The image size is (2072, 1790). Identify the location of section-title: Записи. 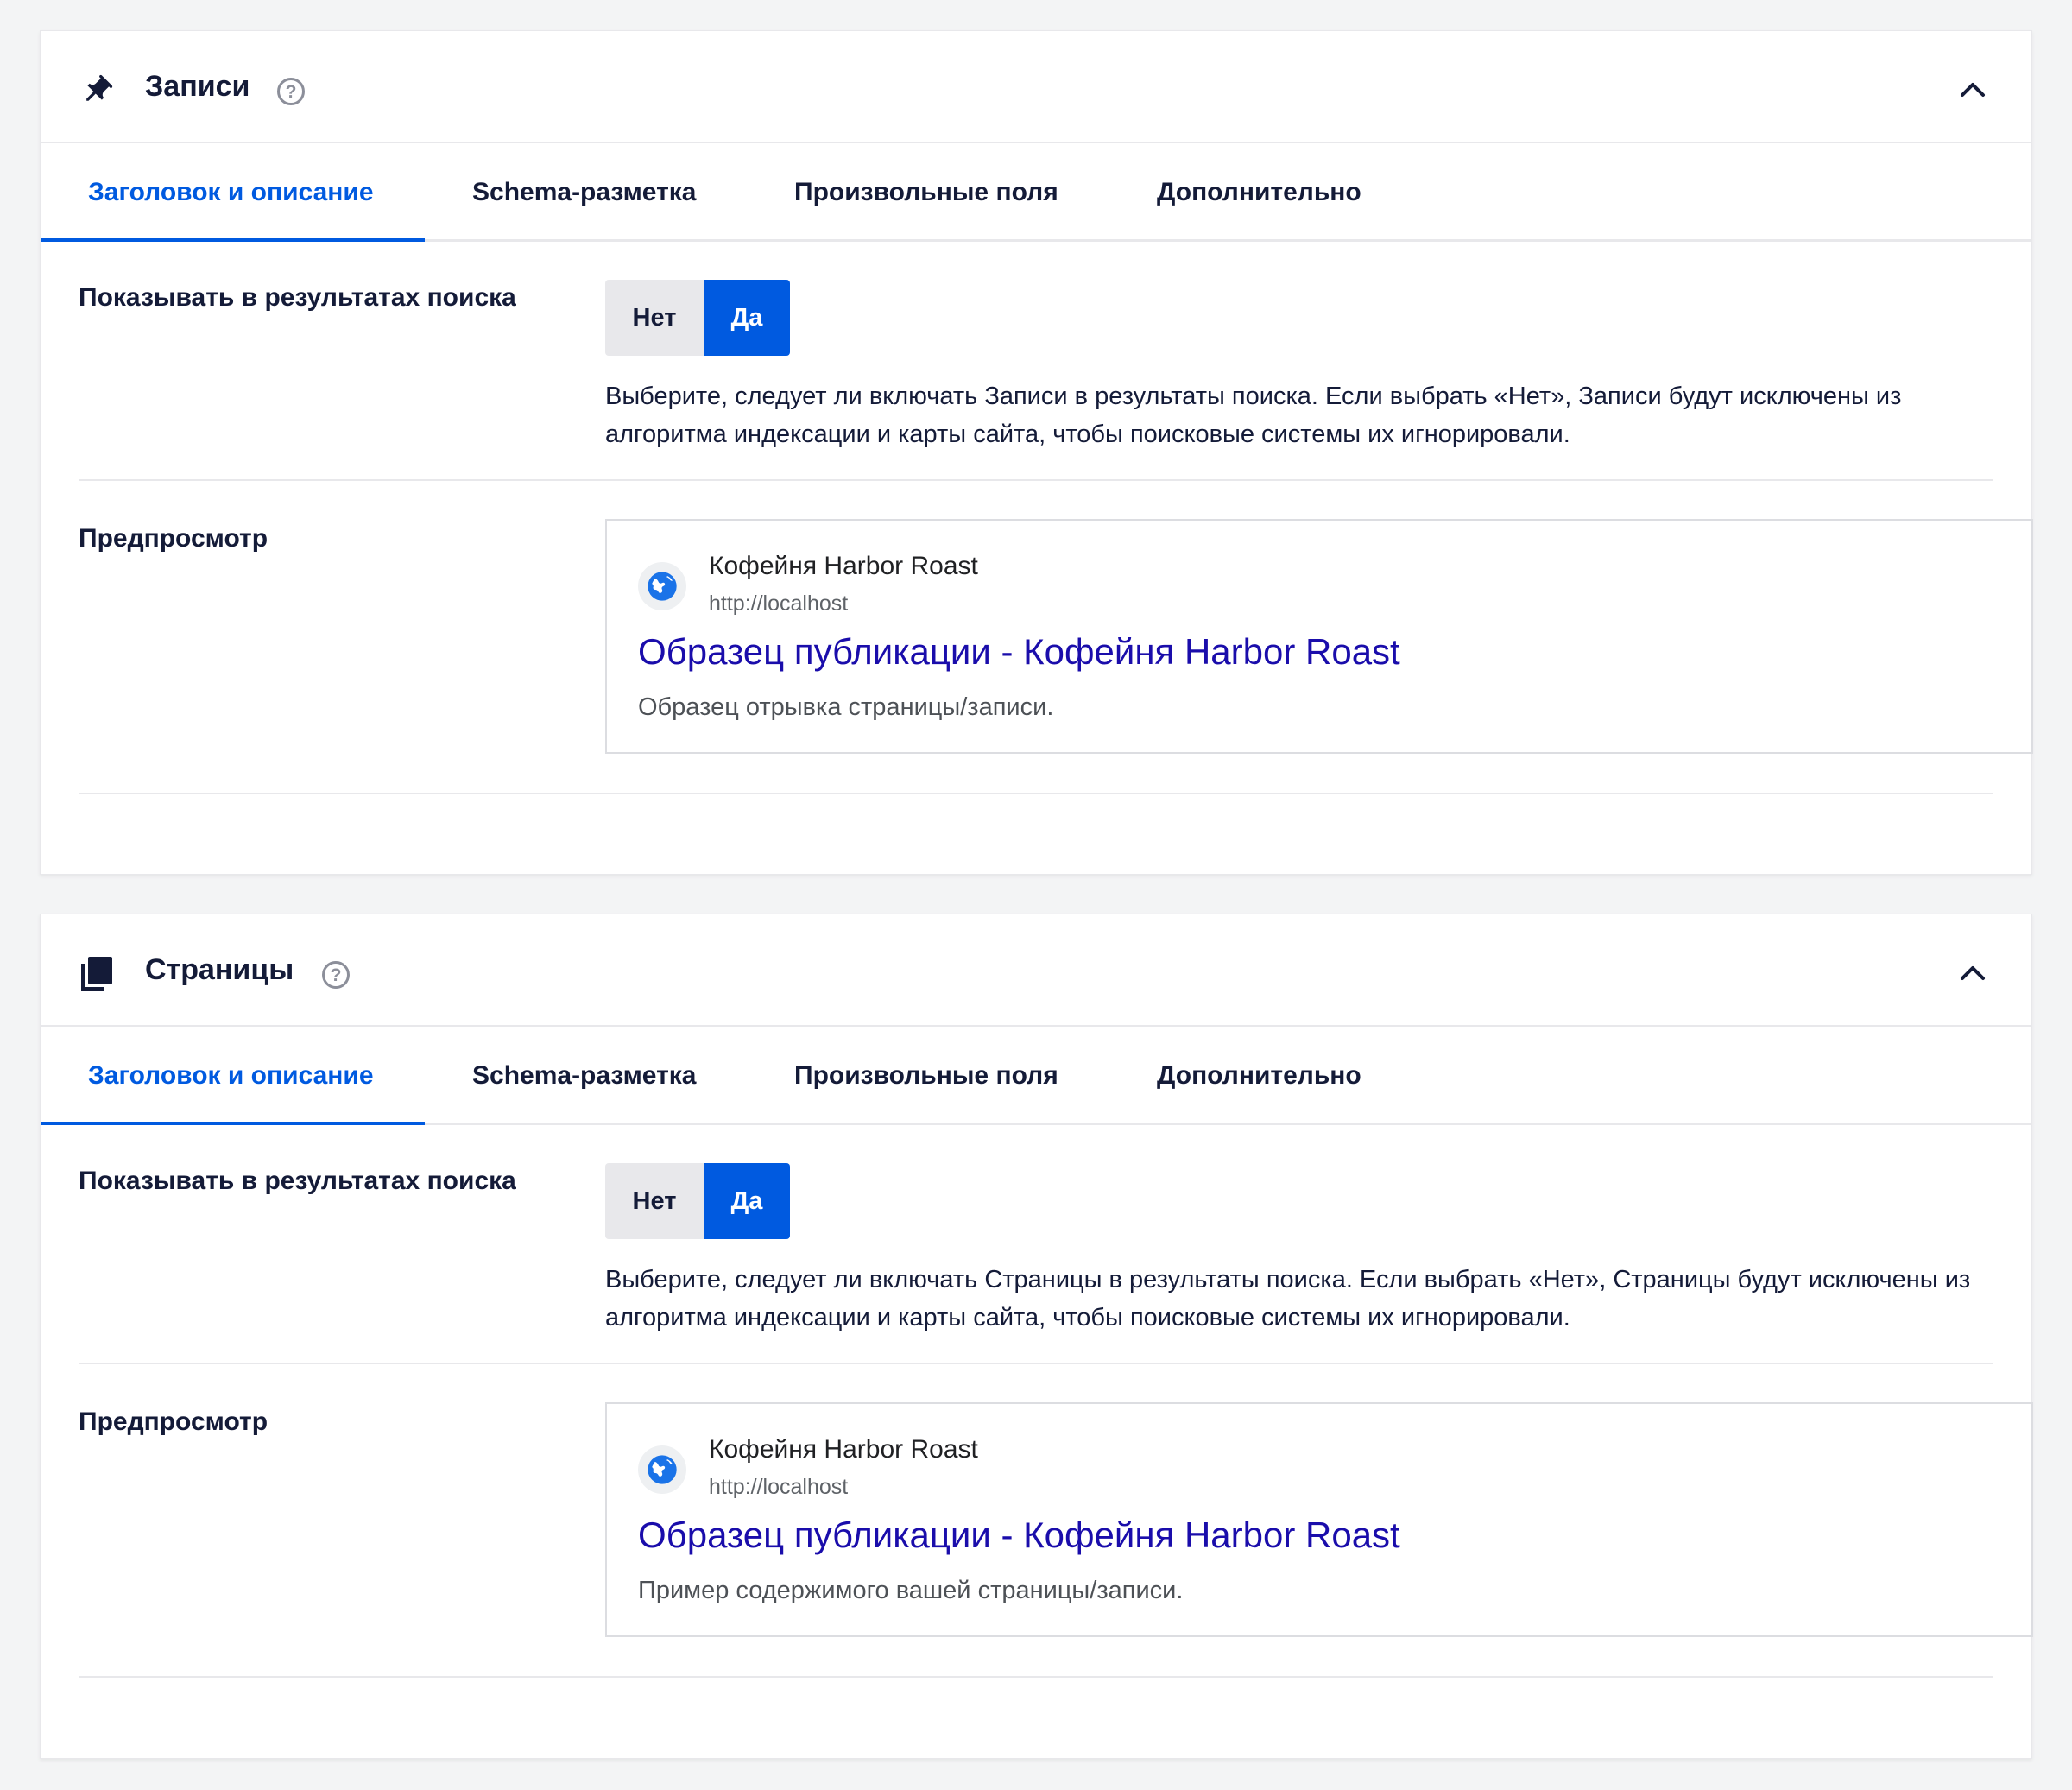
(197, 86).